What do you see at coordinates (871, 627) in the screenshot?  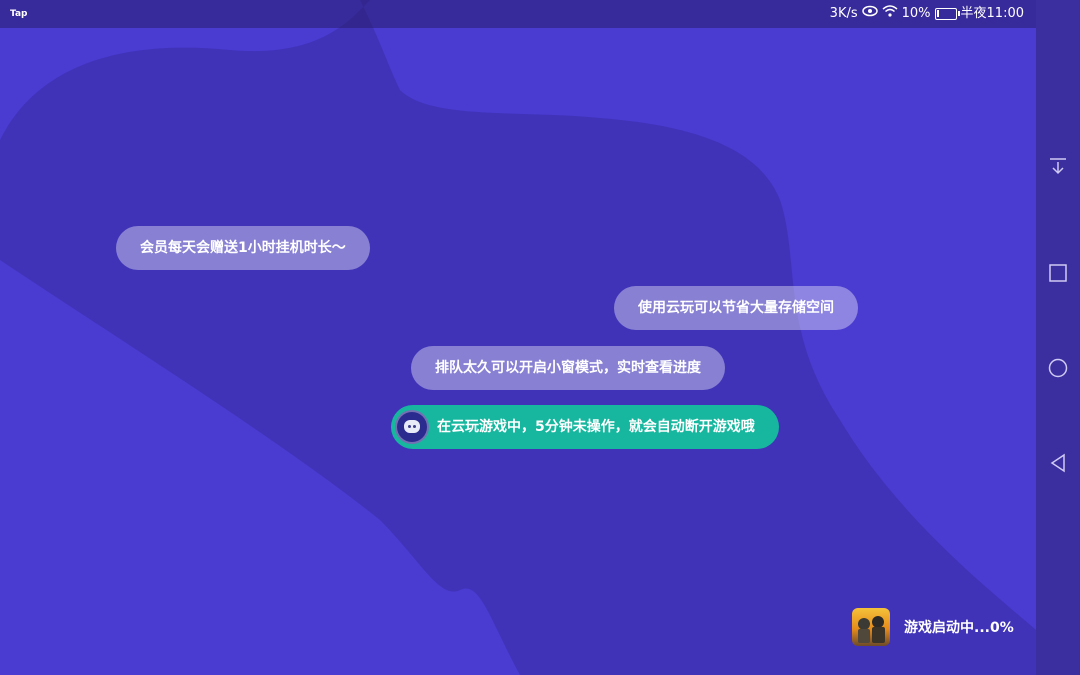 I see `game-icon` at bounding box center [871, 627].